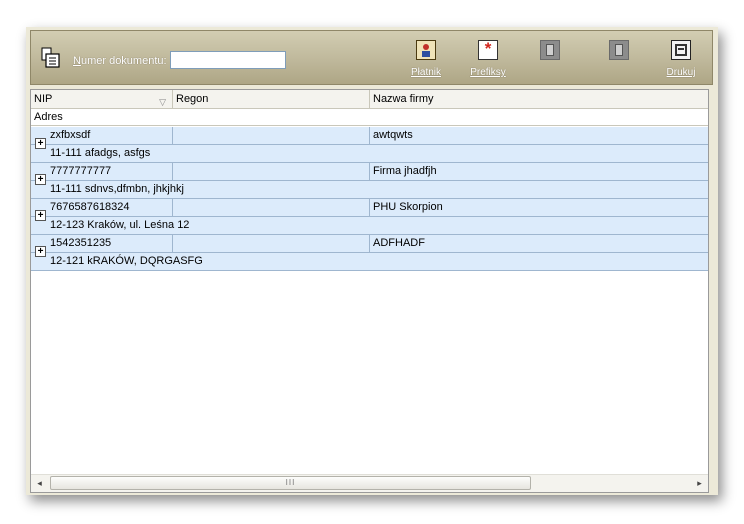 This screenshot has height=524, width=744. I want to click on prefiksy-button: * Prefiksy, so click(488, 60).